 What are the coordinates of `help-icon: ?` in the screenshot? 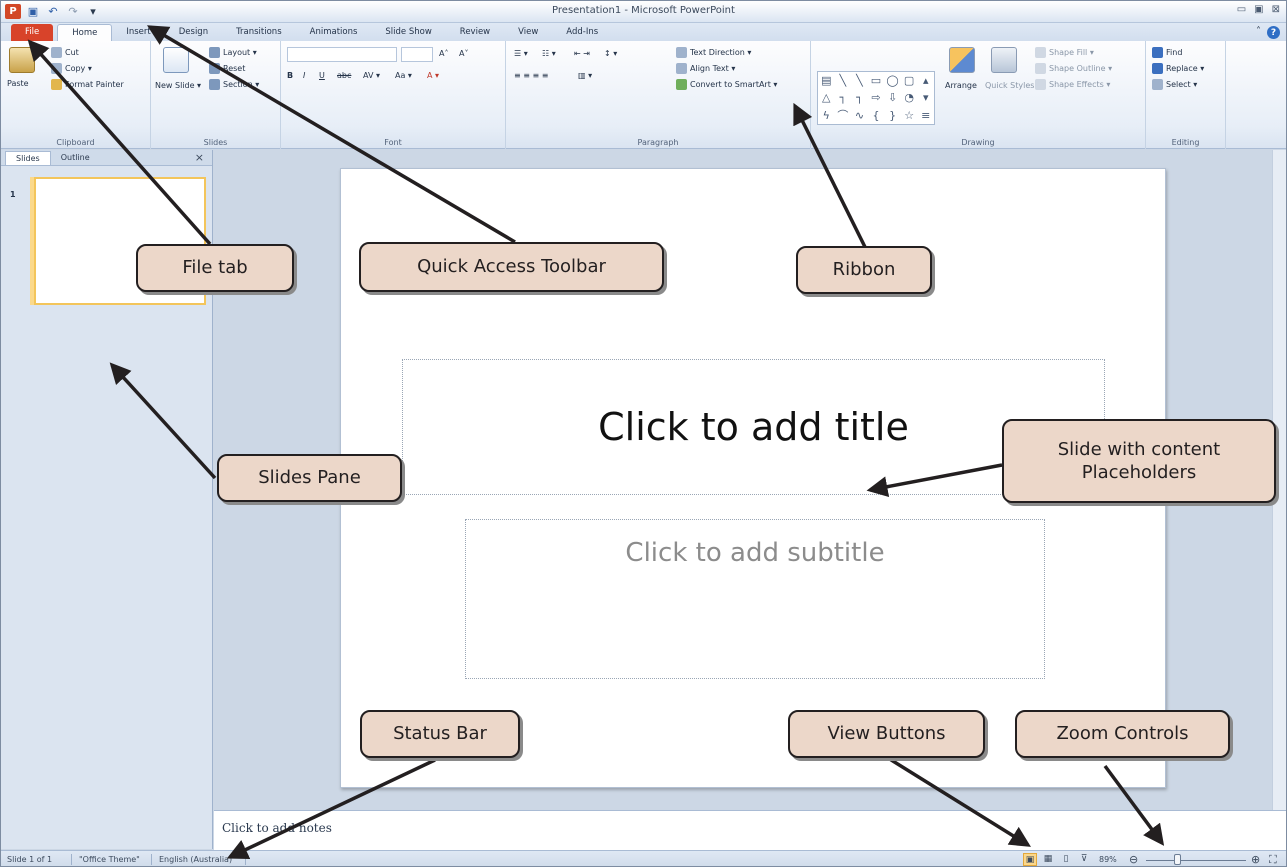 It's located at (1273, 32).